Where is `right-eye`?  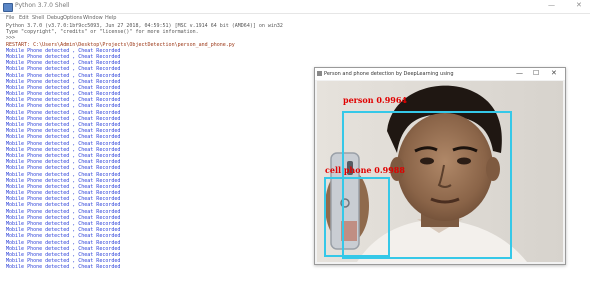 right-eye is located at coordinates (464, 161).